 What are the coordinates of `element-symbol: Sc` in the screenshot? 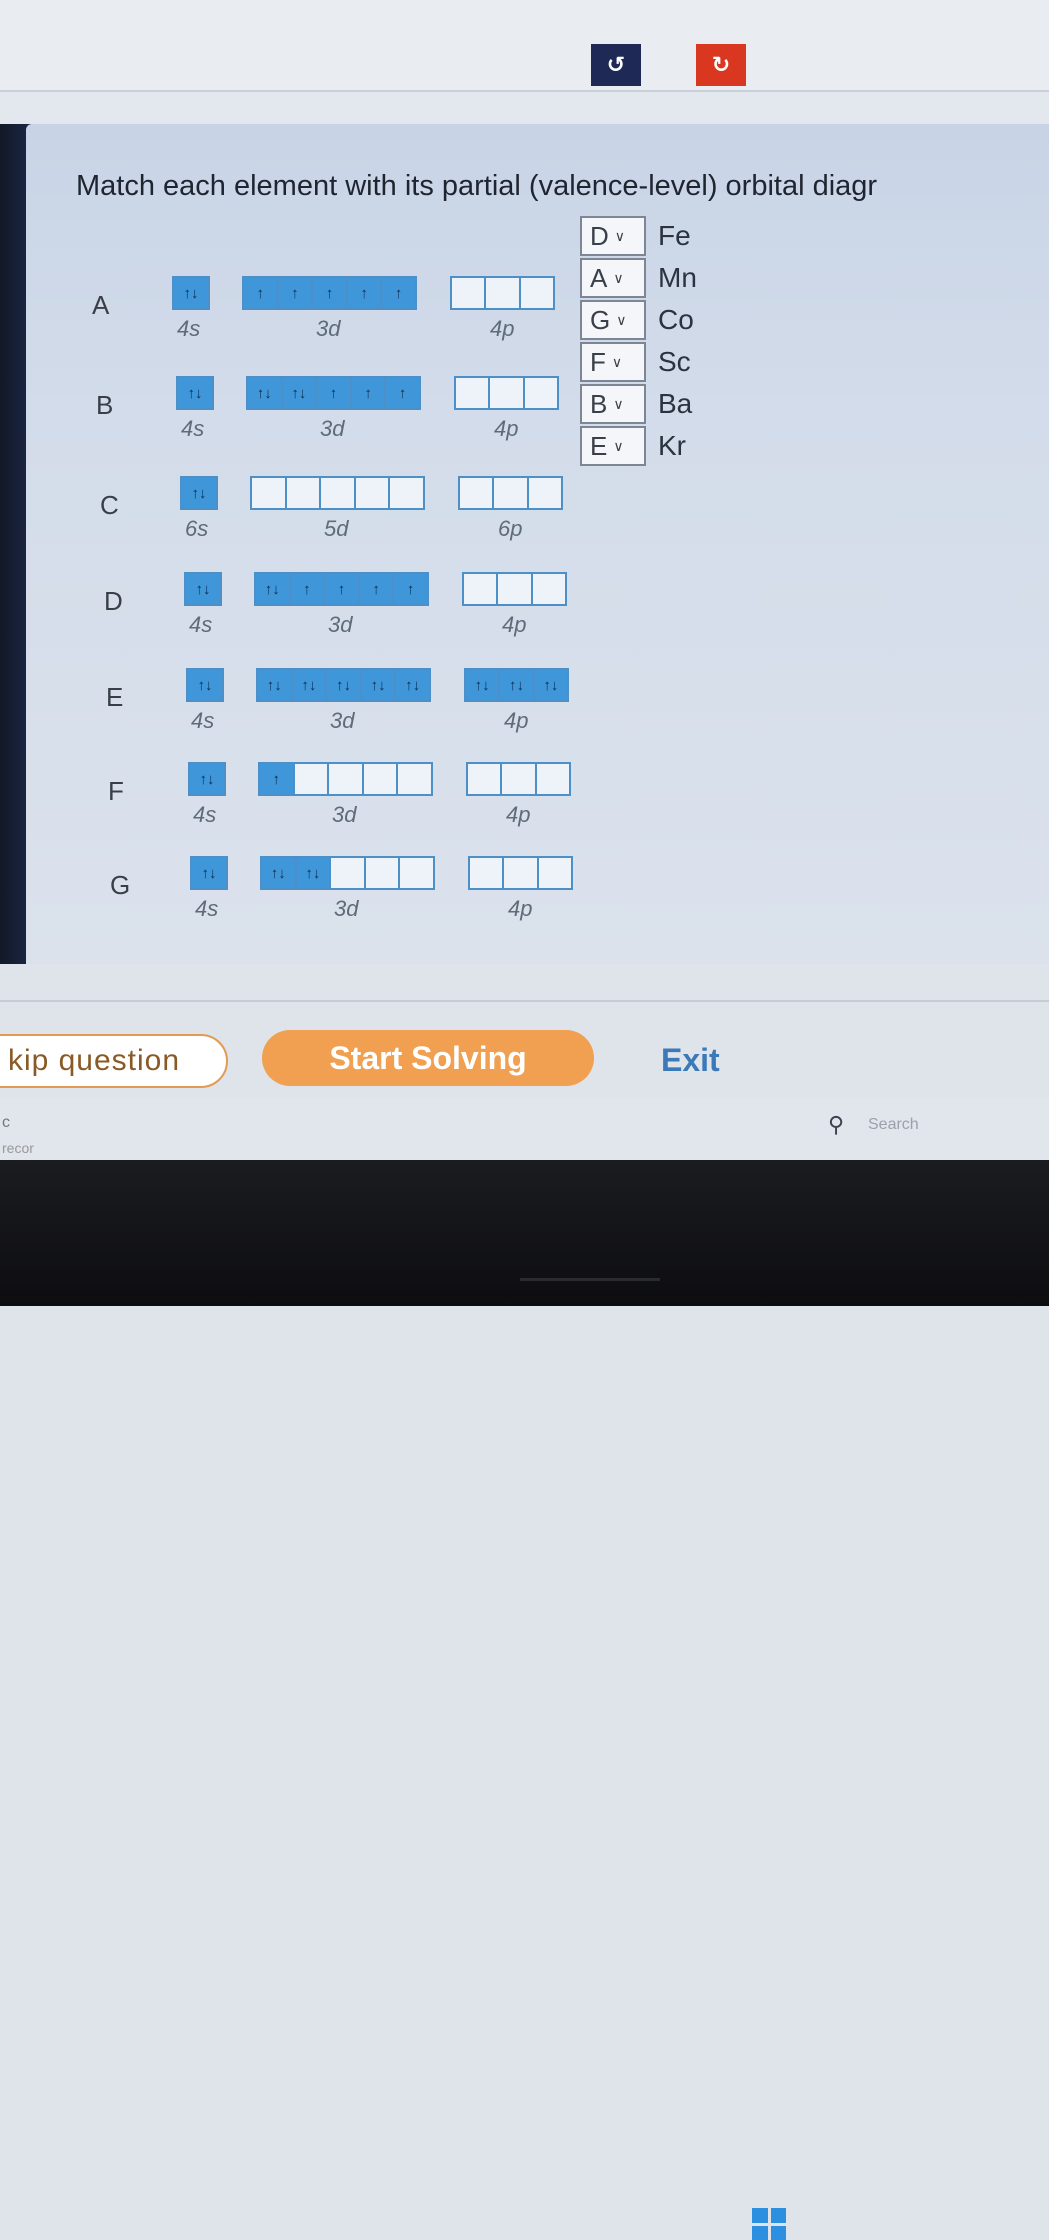 It's located at (674, 361).